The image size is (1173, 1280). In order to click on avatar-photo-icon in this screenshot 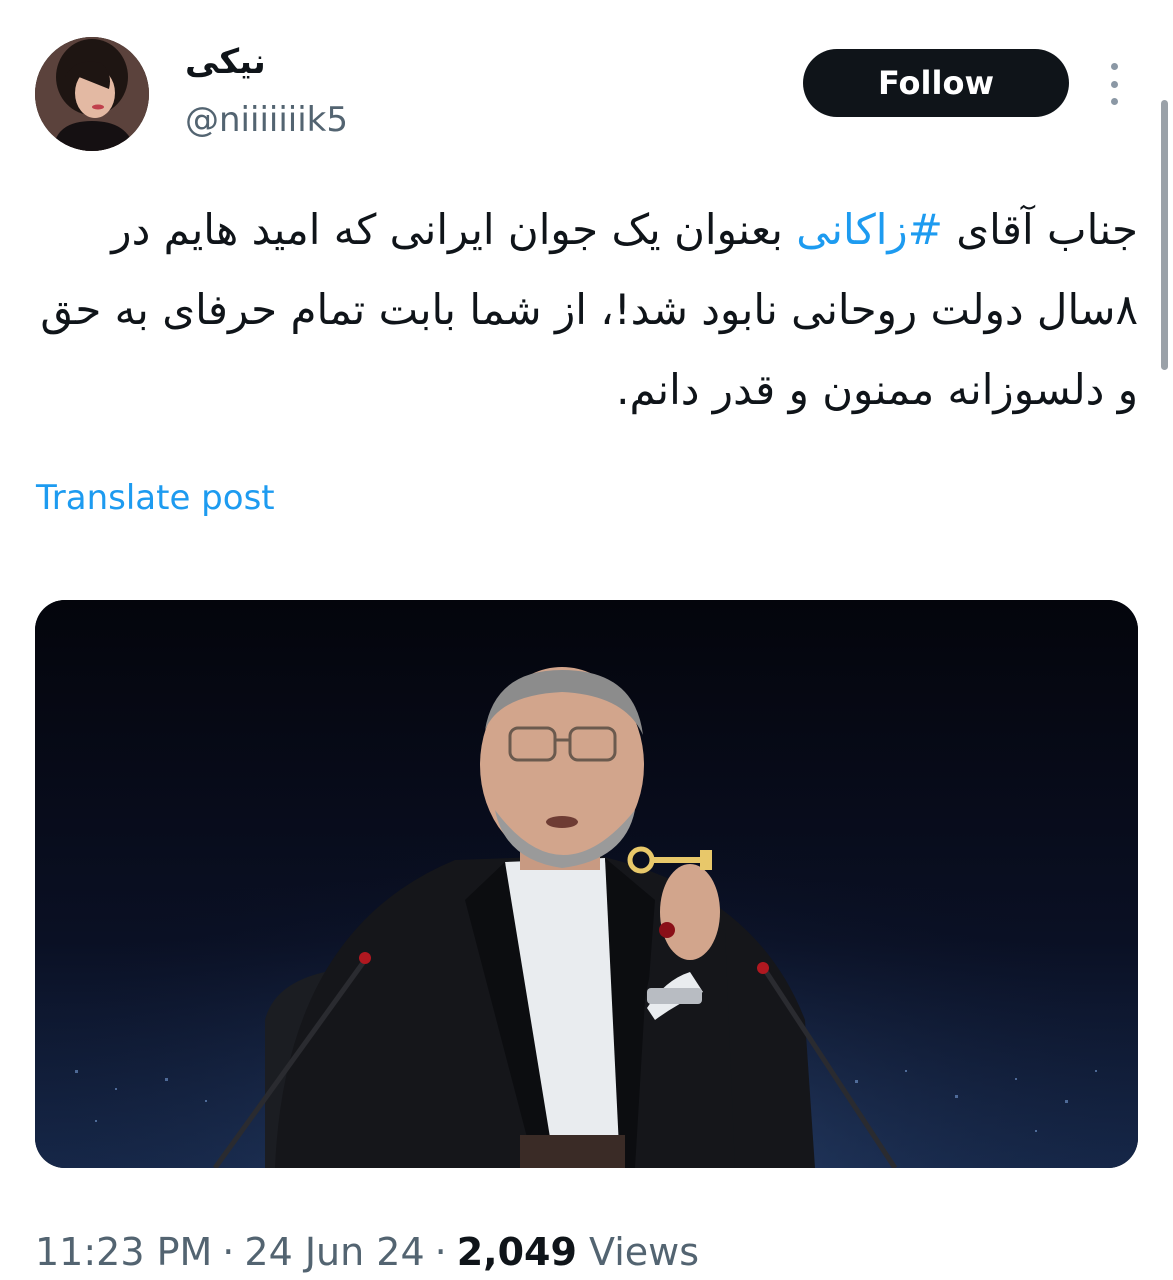, I will do `click(92, 94)`.